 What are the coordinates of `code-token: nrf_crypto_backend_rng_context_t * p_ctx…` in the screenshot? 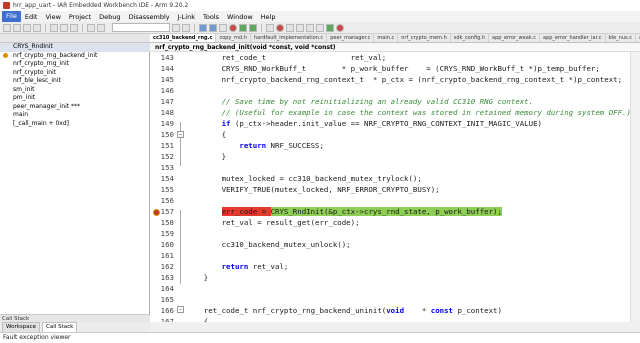 It's located at (404, 79).